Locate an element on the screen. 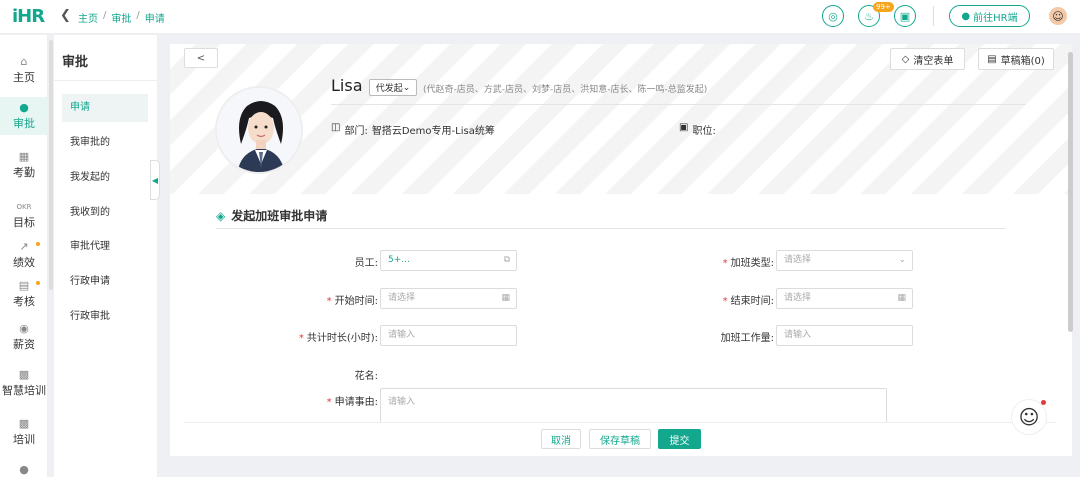 This screenshot has width=1080, height=477. clear-form-button: ◇ 清空表单 is located at coordinates (927, 59).